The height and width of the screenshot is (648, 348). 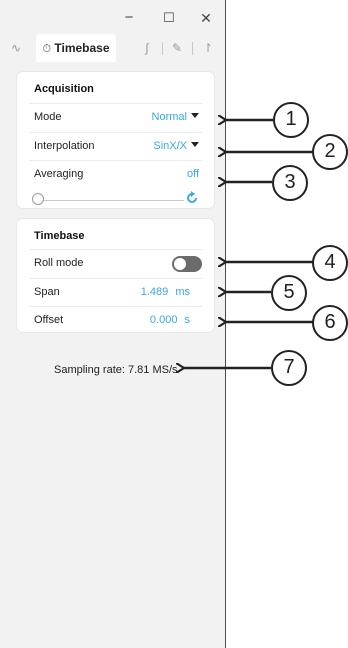 I want to click on callout-7: 7, so click(x=289, y=368).